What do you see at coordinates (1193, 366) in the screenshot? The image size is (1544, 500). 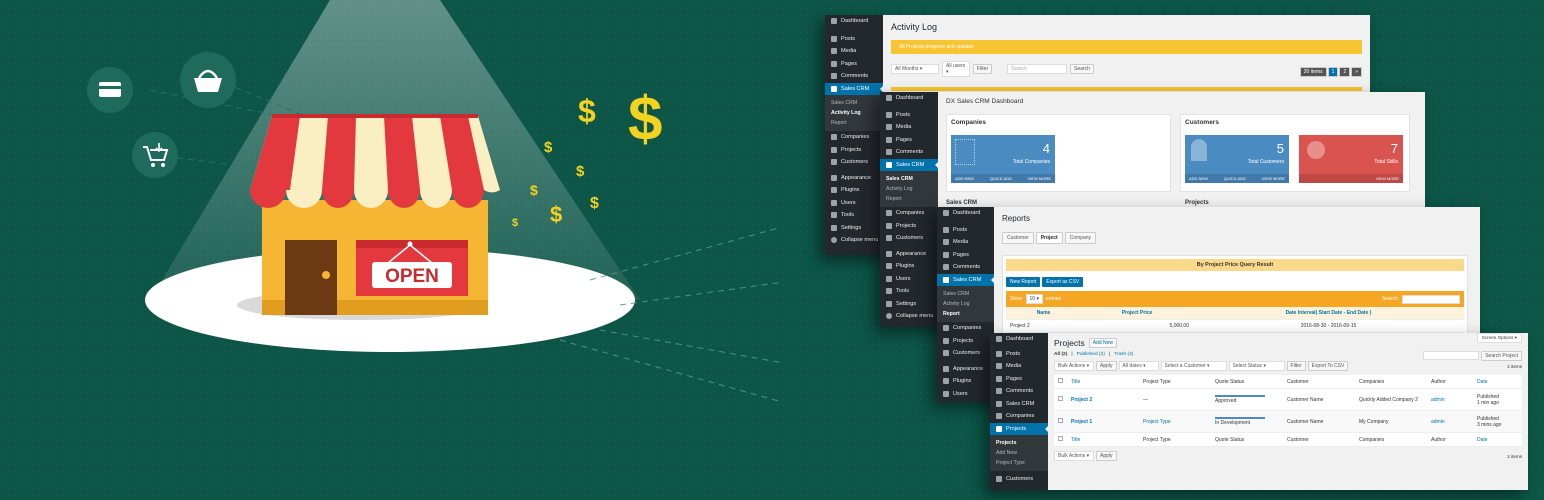 I see `customer-select: Select a Customer ▾` at bounding box center [1193, 366].